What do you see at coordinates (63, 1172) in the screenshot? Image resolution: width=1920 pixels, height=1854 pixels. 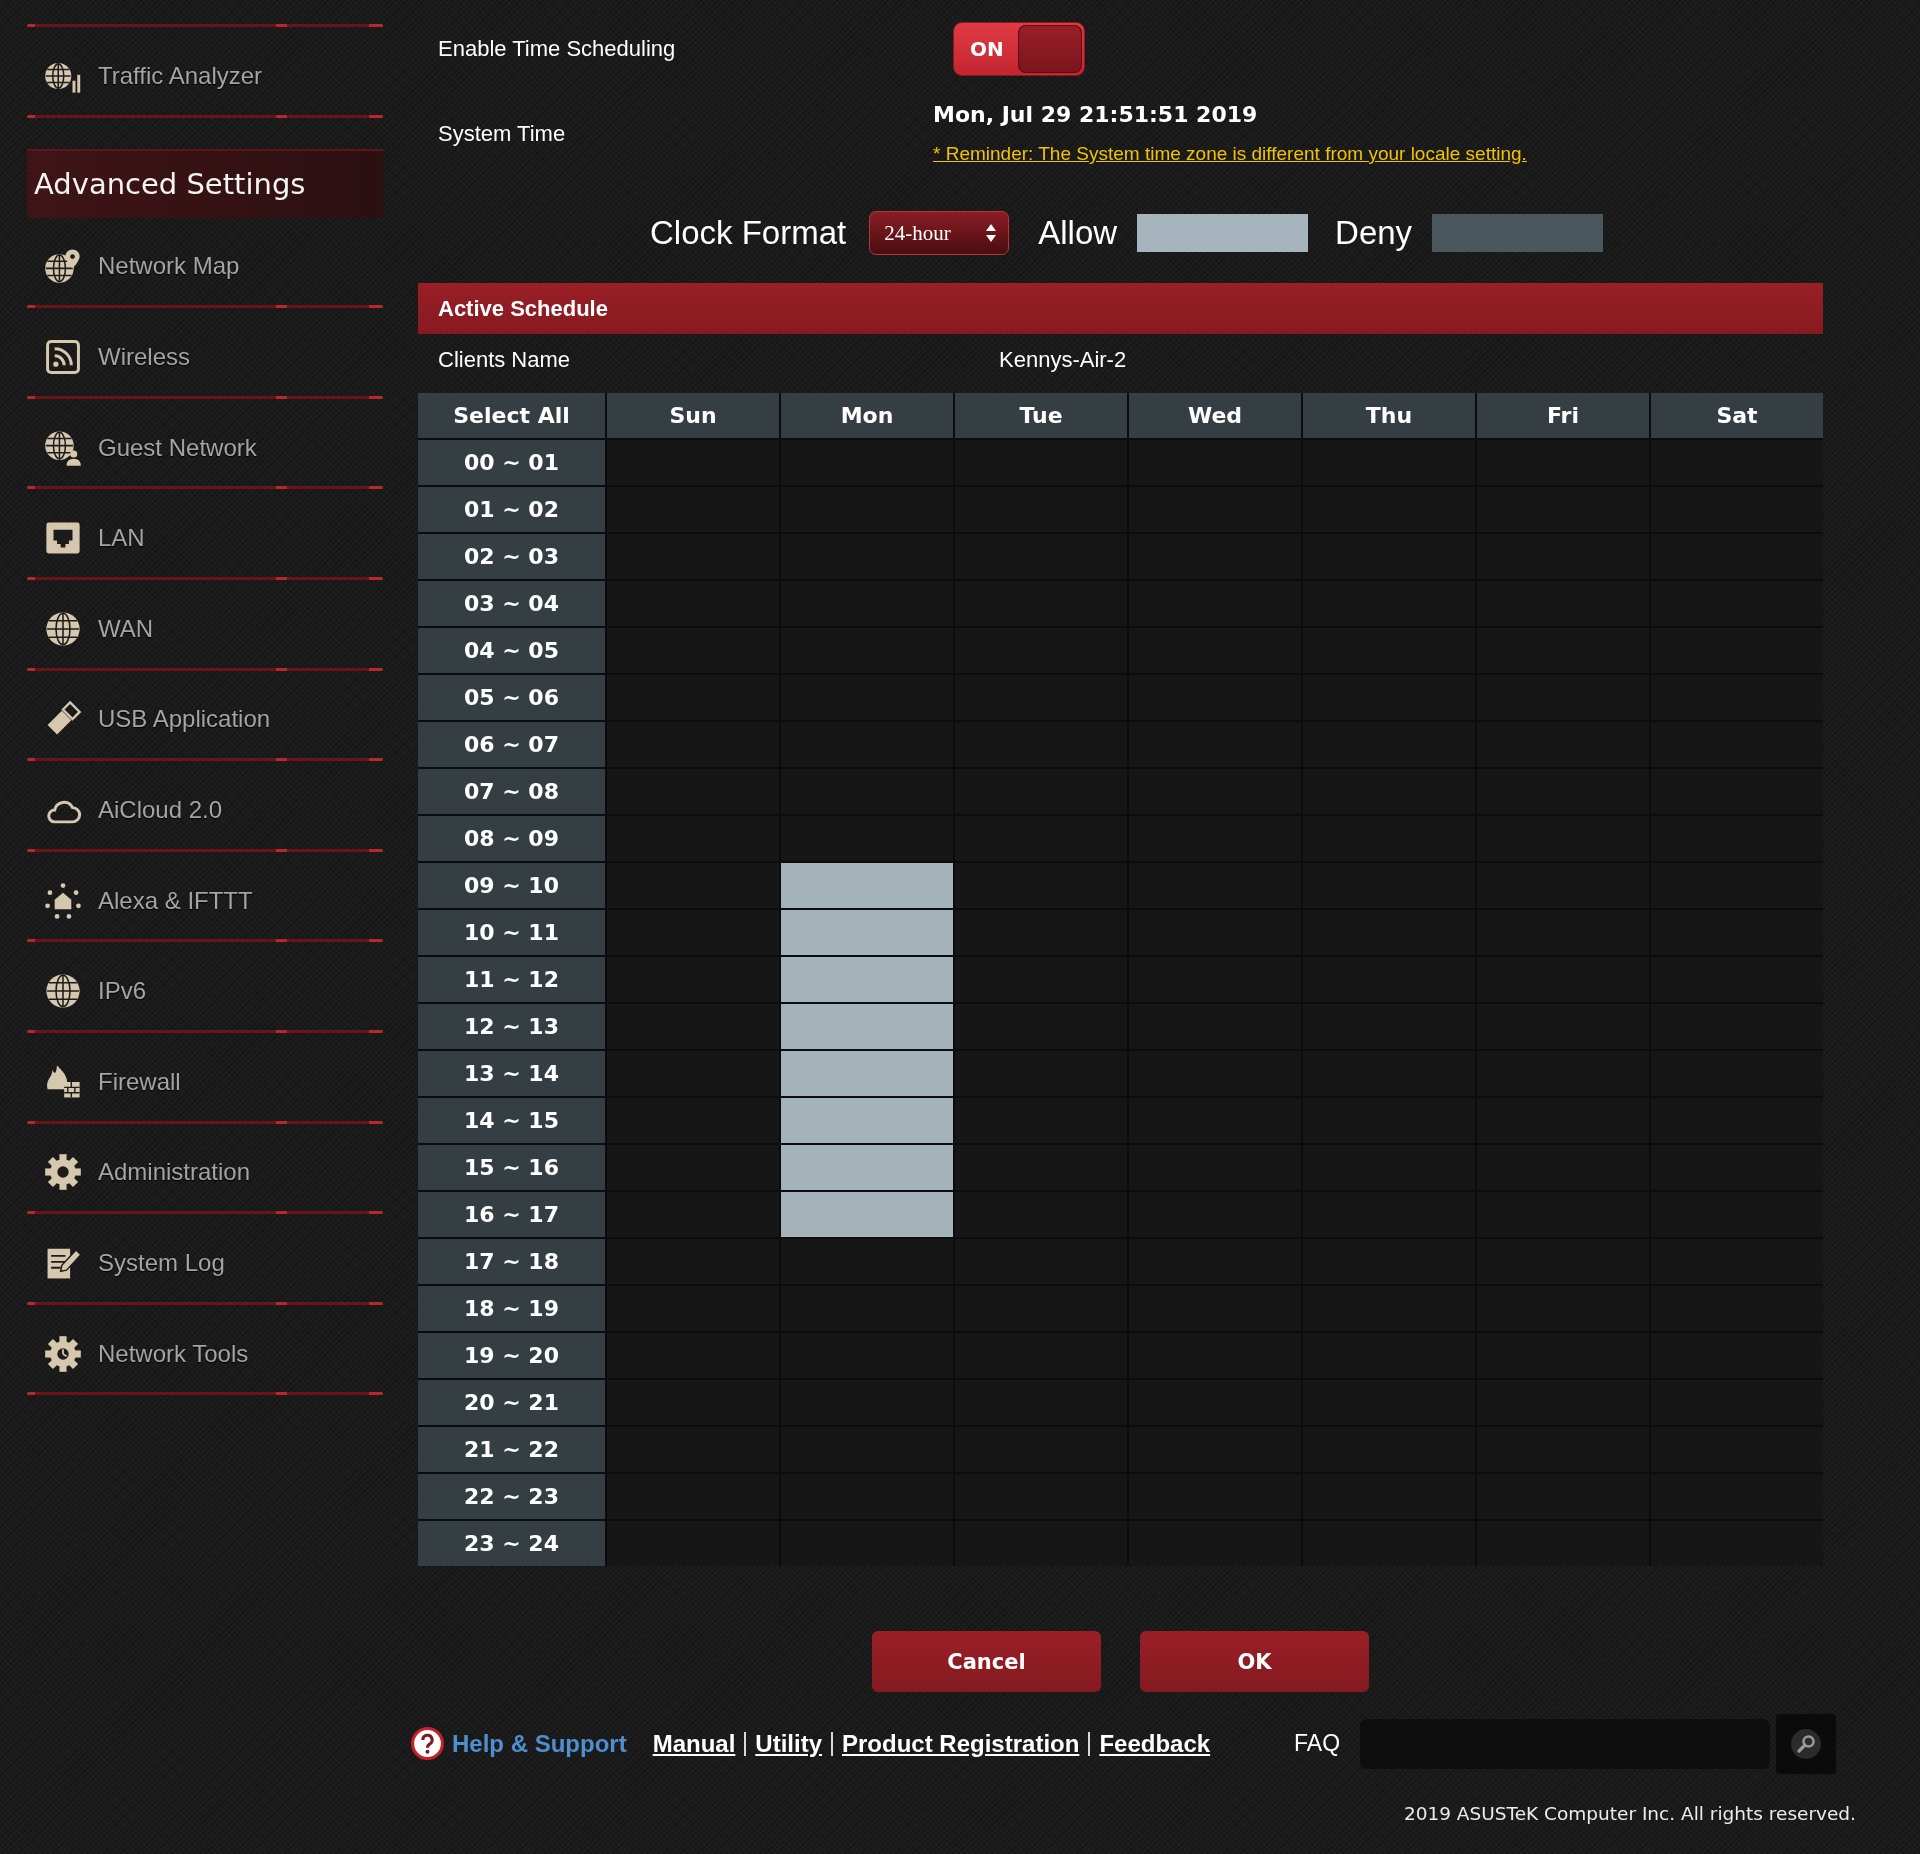 I see `gear-icon` at bounding box center [63, 1172].